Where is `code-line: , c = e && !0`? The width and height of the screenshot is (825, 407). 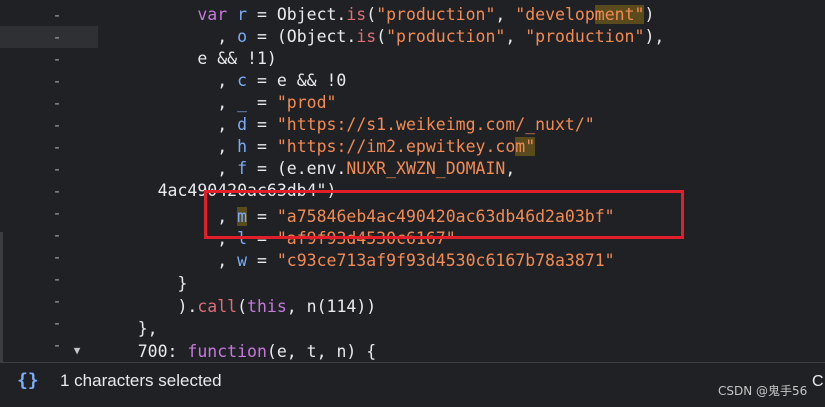 code-line: , c = e && !0 is located at coordinates (282, 80).